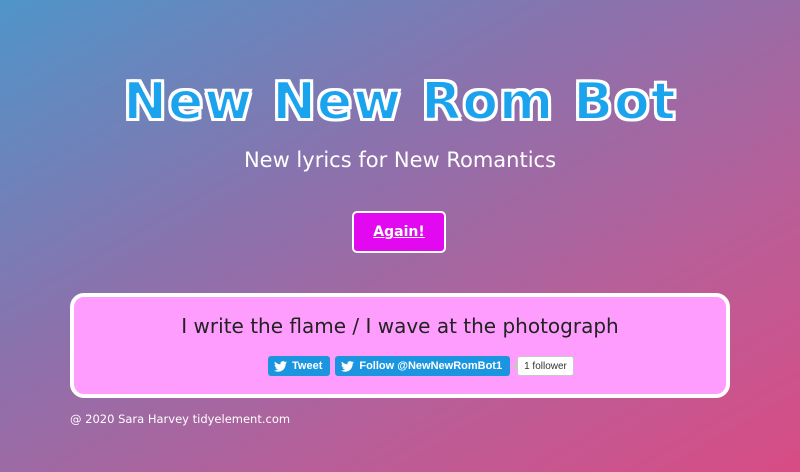 The height and width of the screenshot is (472, 800). What do you see at coordinates (431, 366) in the screenshot?
I see `follow-label: Follow @NewNewRomBot1` at bounding box center [431, 366].